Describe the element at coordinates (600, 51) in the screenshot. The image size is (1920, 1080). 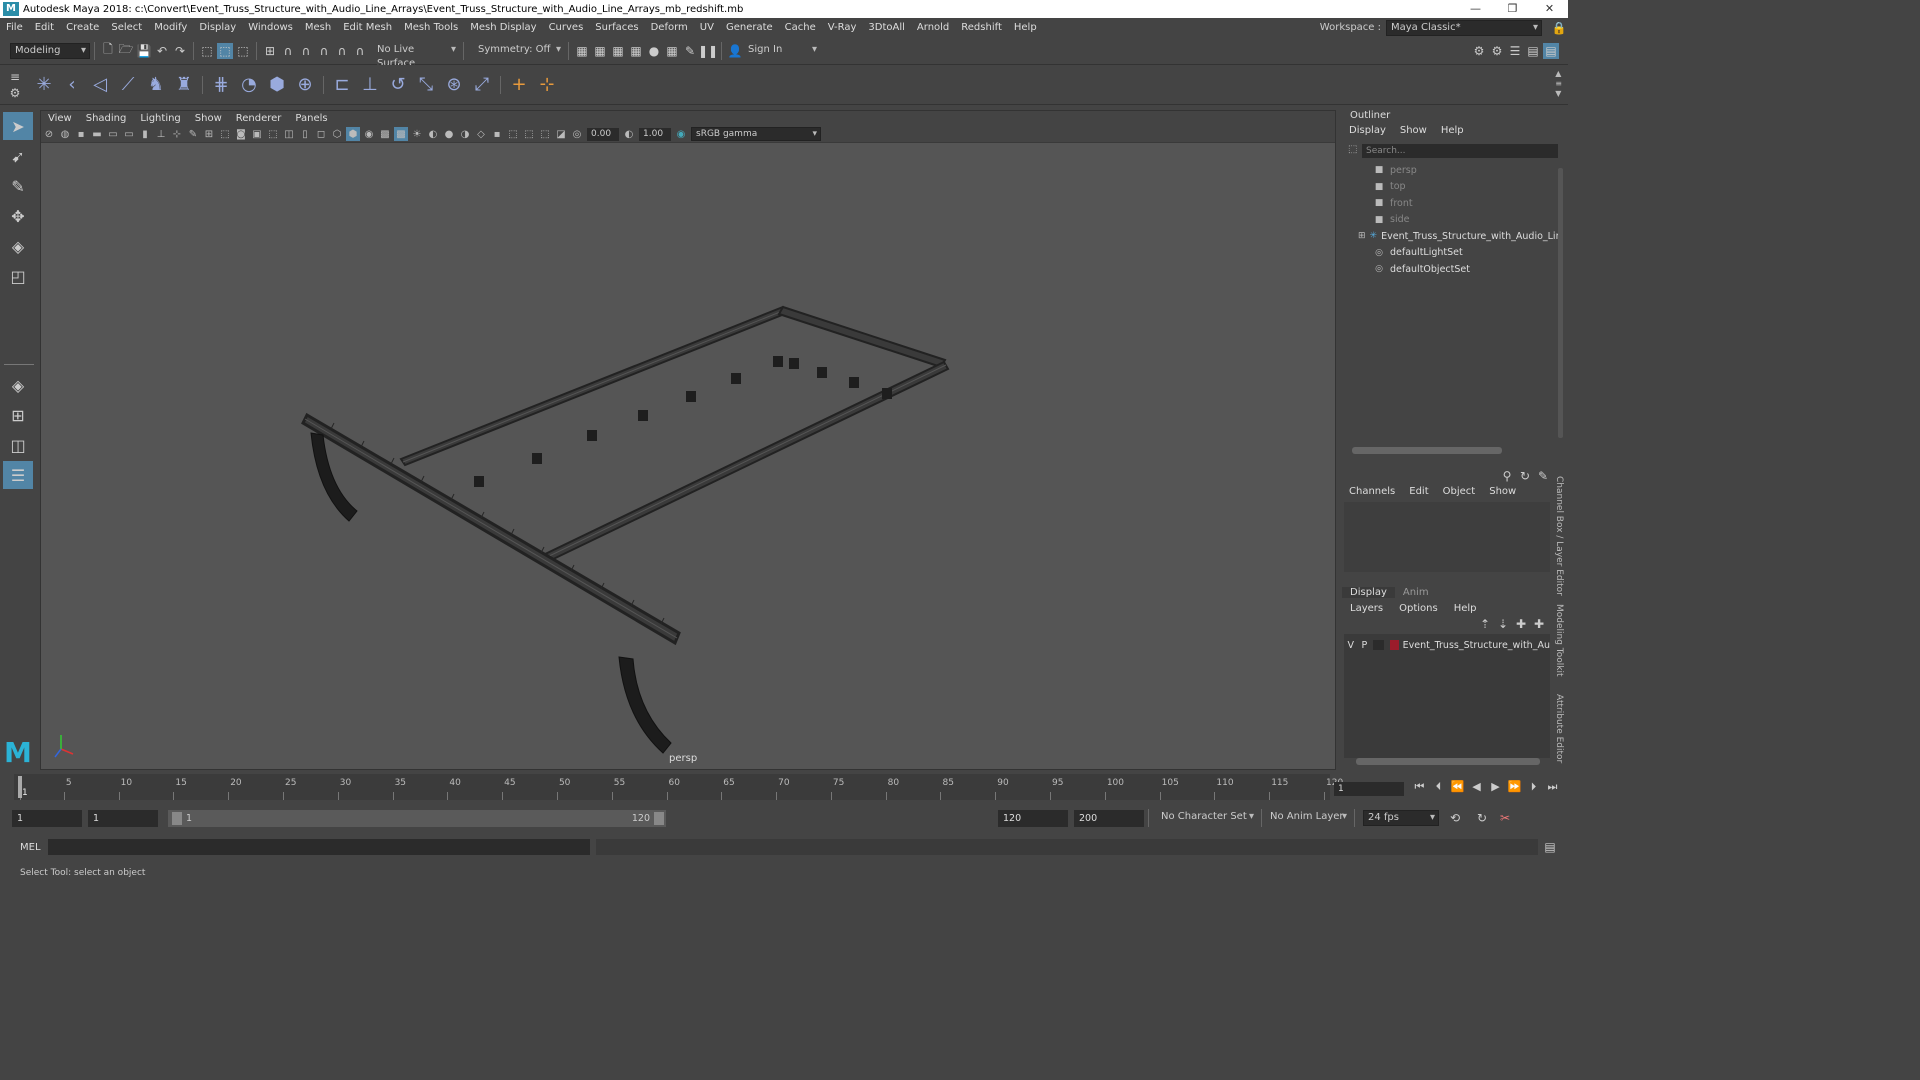
I see `render-frame-icon: ▦` at that location.